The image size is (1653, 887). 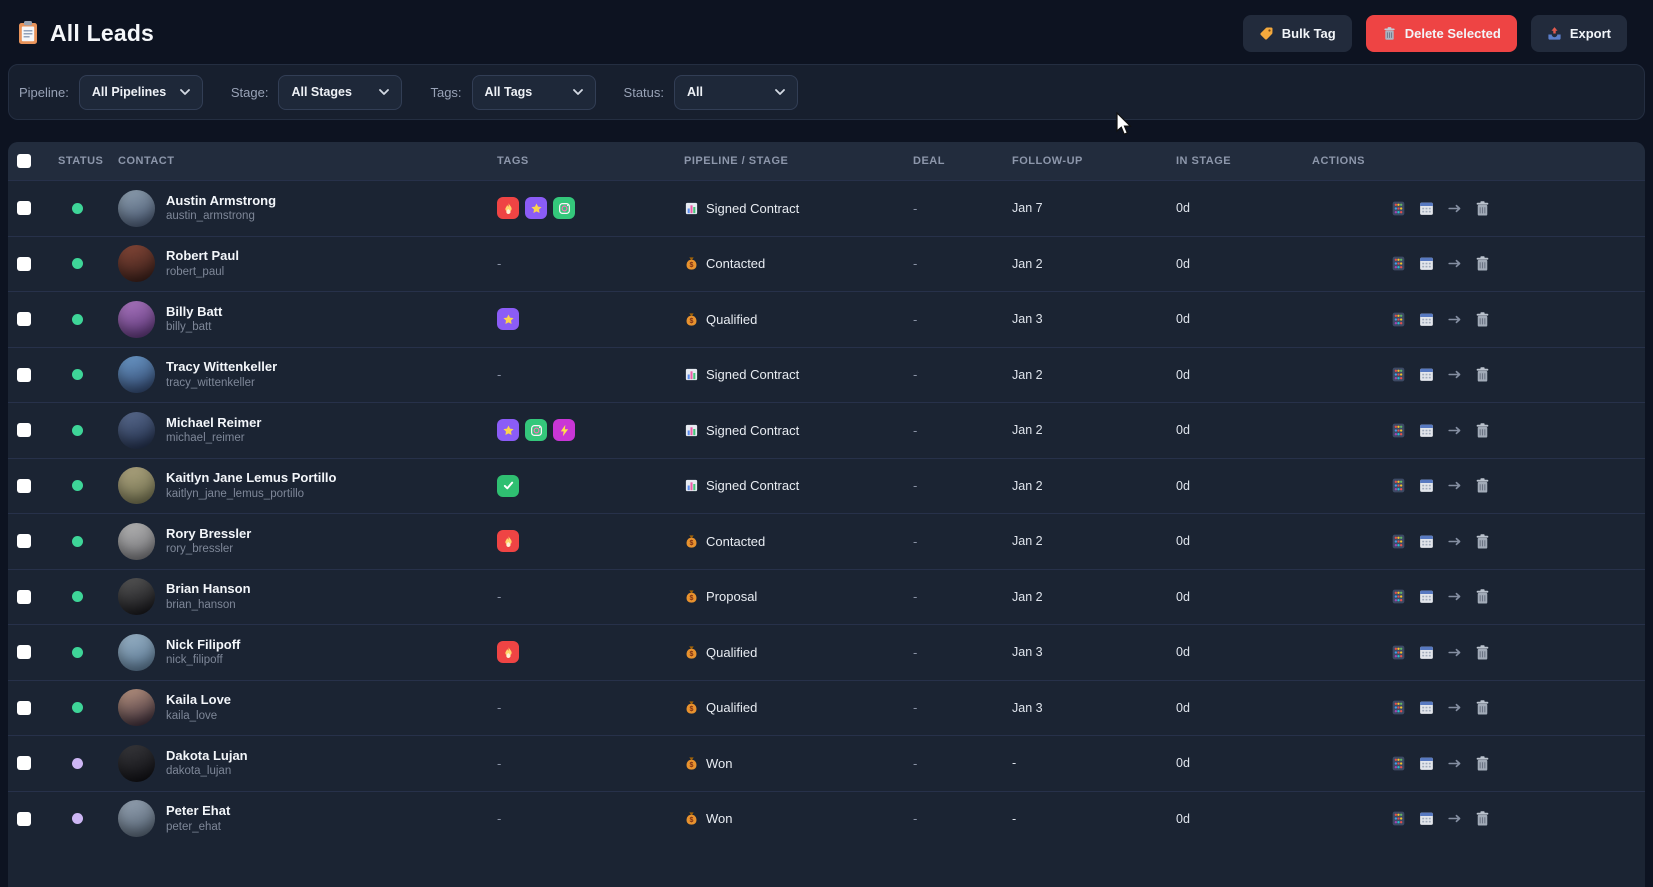 I want to click on contact-name: Kaitlyn Jane Lemus Portillo, so click(x=251, y=477).